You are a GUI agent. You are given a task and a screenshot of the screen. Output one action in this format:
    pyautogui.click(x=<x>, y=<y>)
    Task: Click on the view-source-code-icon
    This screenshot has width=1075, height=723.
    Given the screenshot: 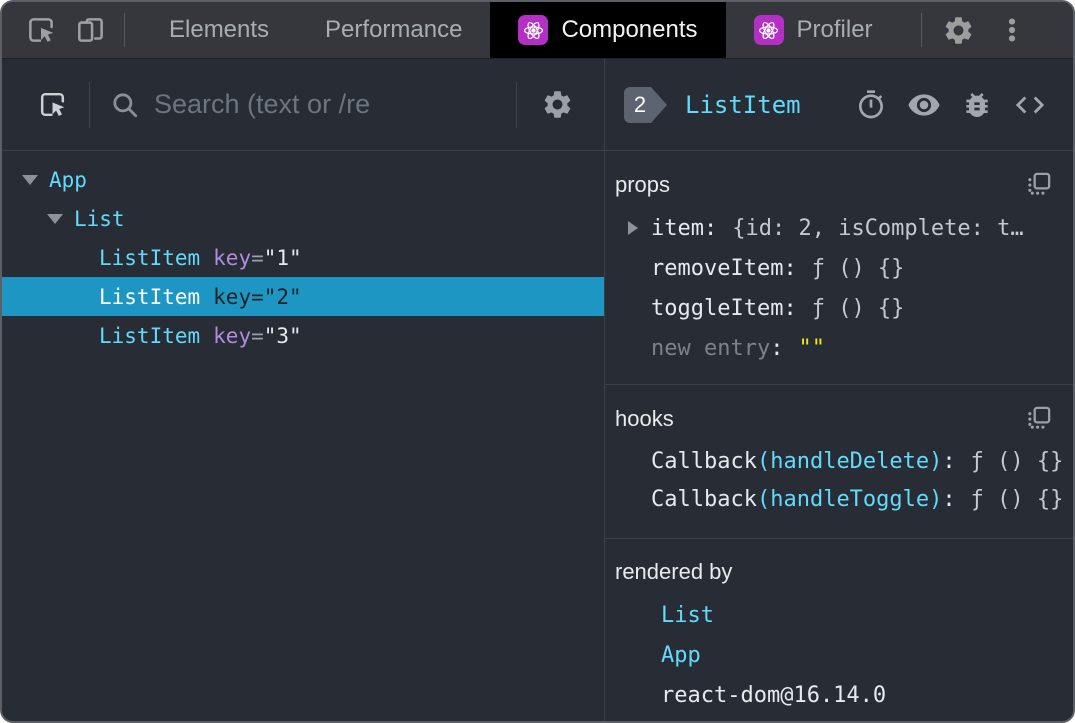 What is the action you would take?
    pyautogui.click(x=1030, y=105)
    